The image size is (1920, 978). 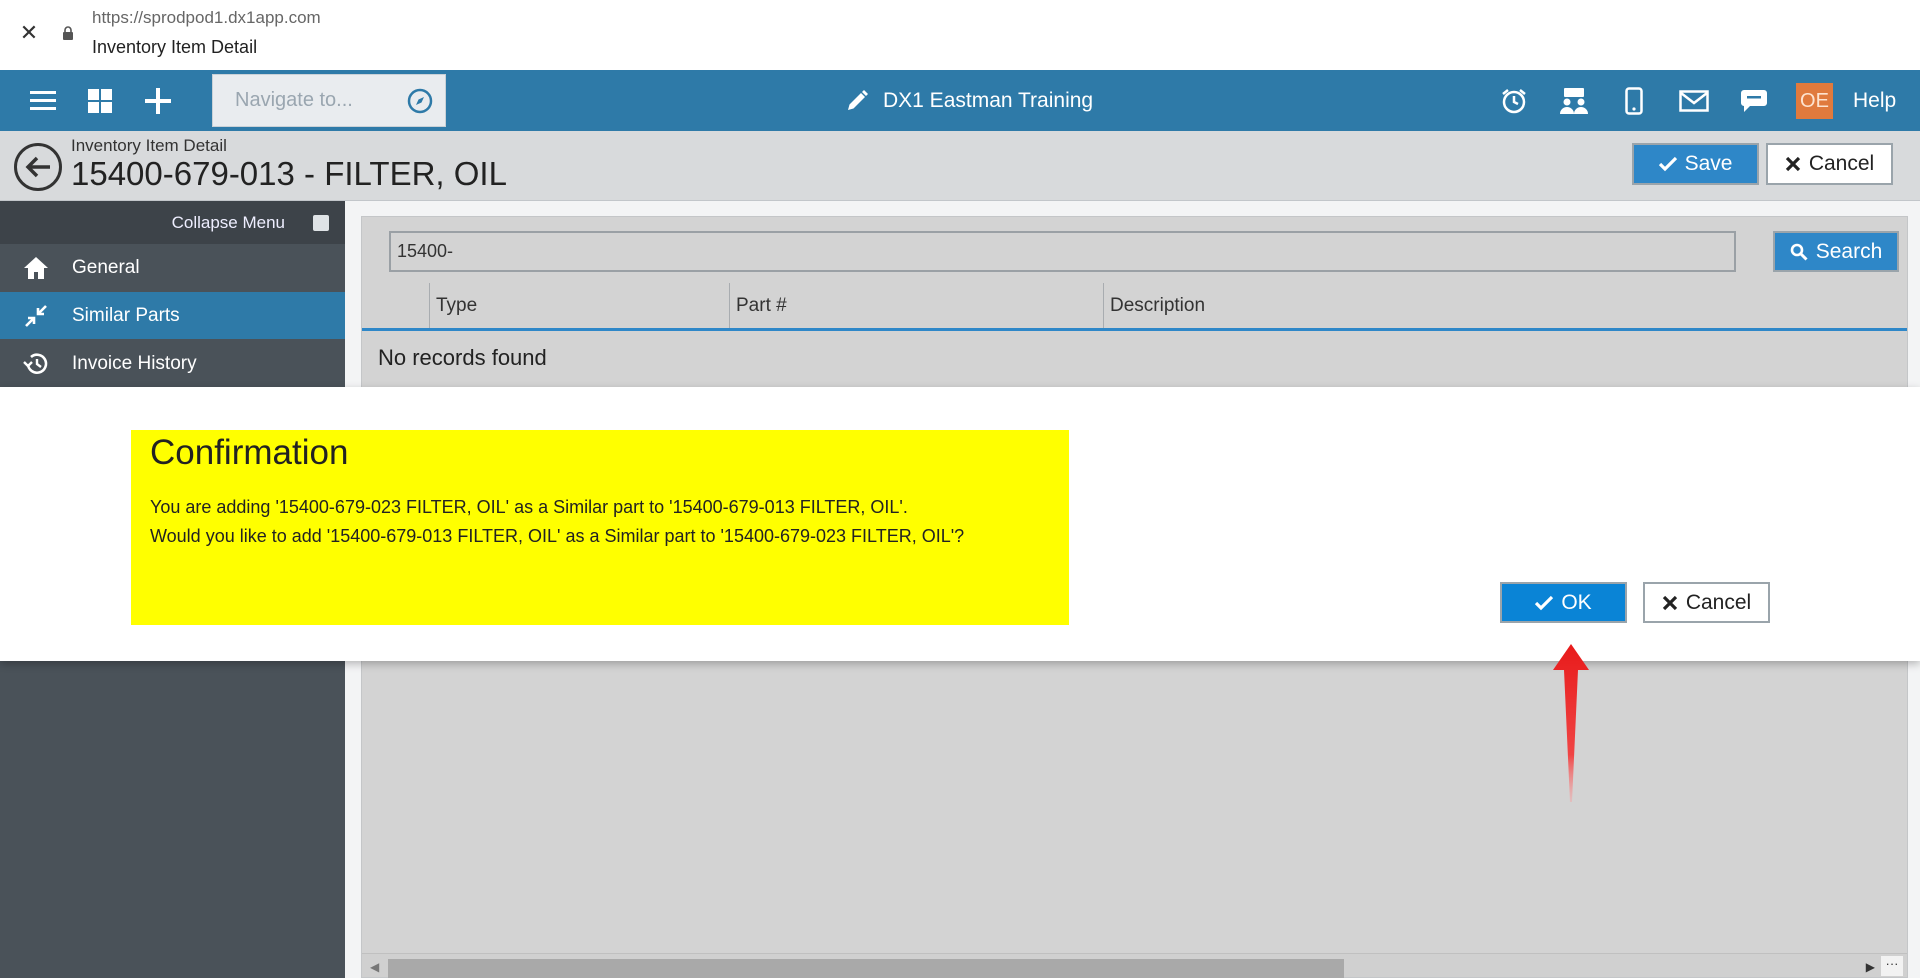 I want to click on menu-icon, so click(x=43, y=100).